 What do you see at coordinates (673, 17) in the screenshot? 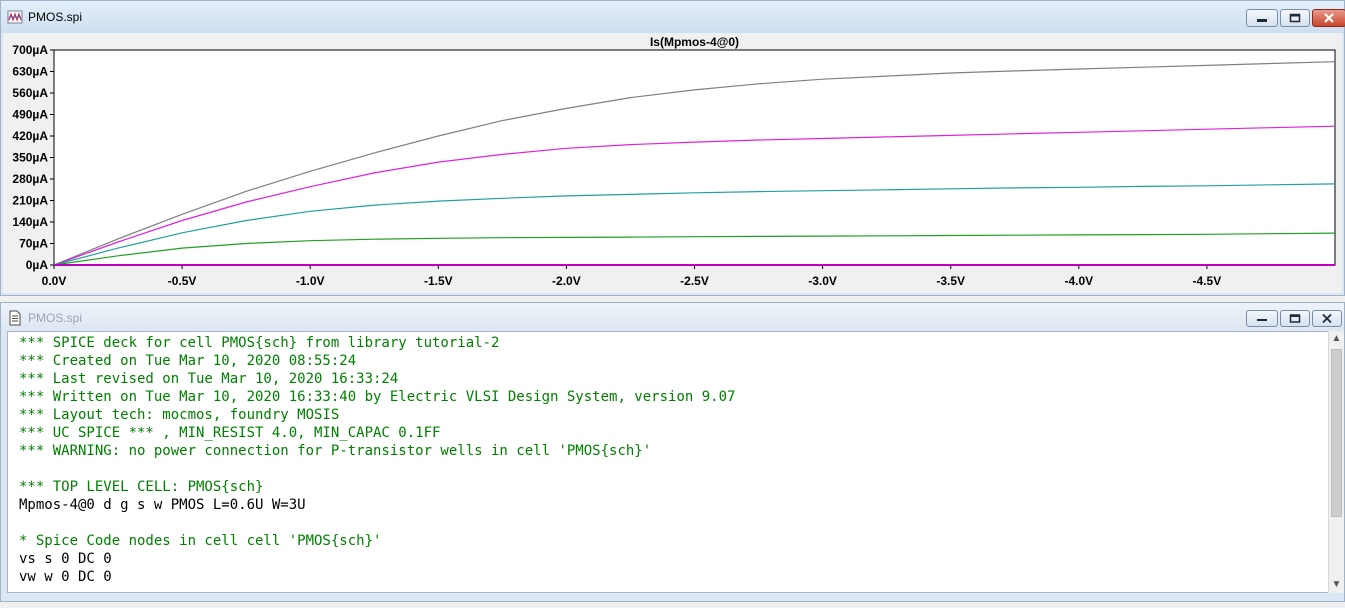
I see `plot-window-titlebar: PMOS.spi` at bounding box center [673, 17].